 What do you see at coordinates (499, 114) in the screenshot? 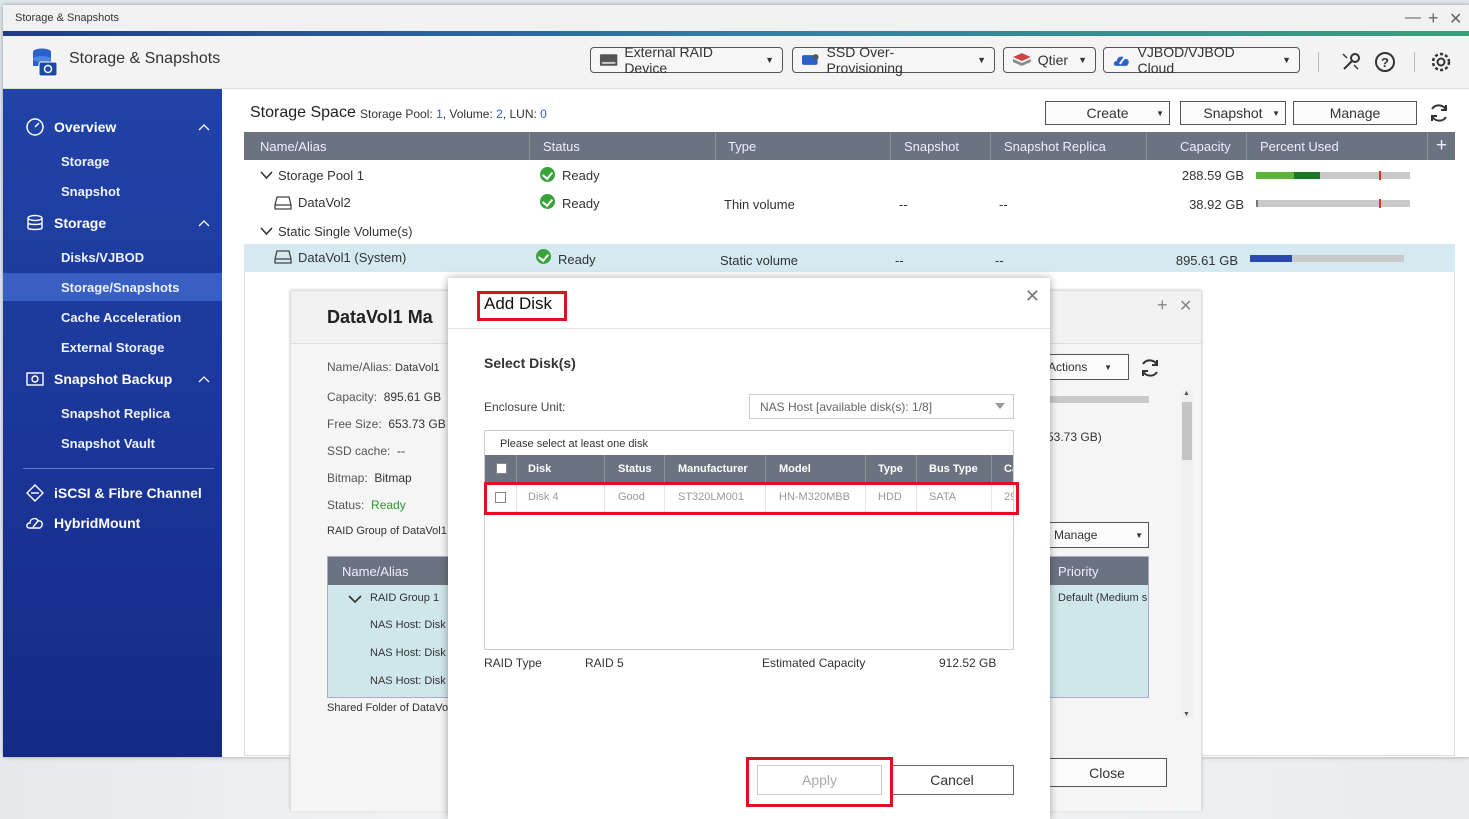
I see `volume-count: 2` at bounding box center [499, 114].